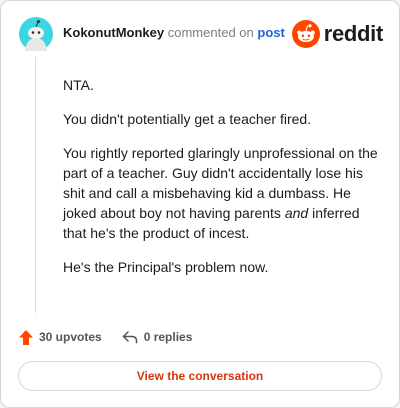 This screenshot has height=408, width=400. What do you see at coordinates (105, 337) in the screenshot?
I see `comment-actions: 30 upvotes 0 replies` at bounding box center [105, 337].